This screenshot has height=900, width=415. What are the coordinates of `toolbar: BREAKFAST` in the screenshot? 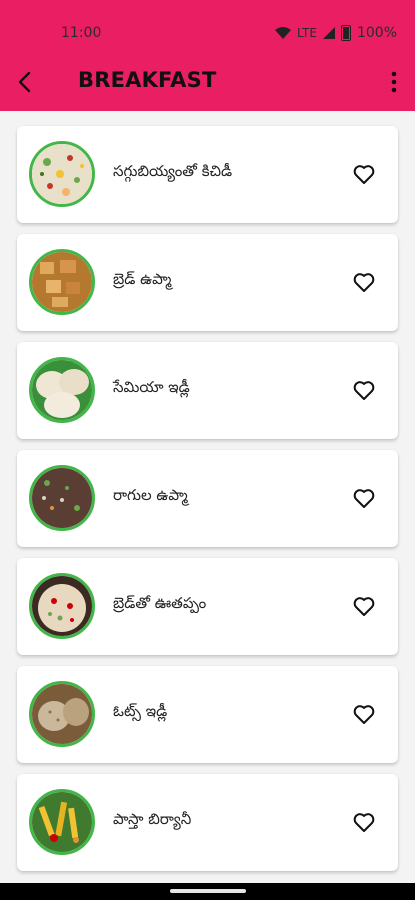 It's located at (207, 86).